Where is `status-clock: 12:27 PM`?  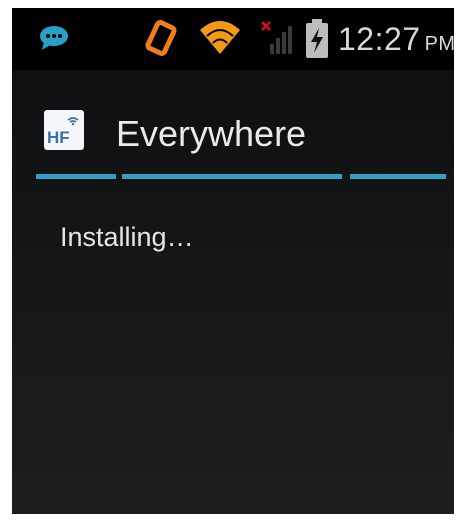
status-clock: 12:27 PM is located at coordinates (396, 39).